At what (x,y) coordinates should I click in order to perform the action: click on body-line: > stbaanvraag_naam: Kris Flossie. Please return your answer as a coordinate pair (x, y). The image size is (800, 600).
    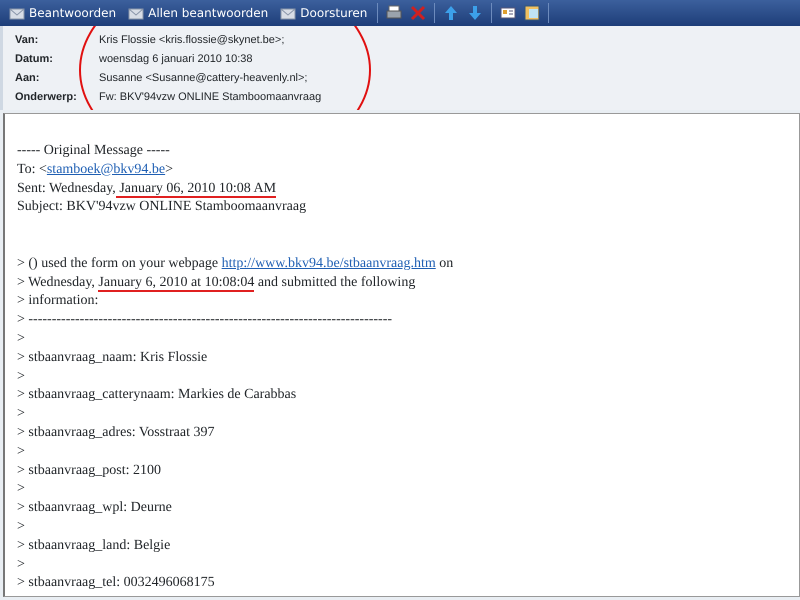
    Looking at the image, I should click on (112, 357).